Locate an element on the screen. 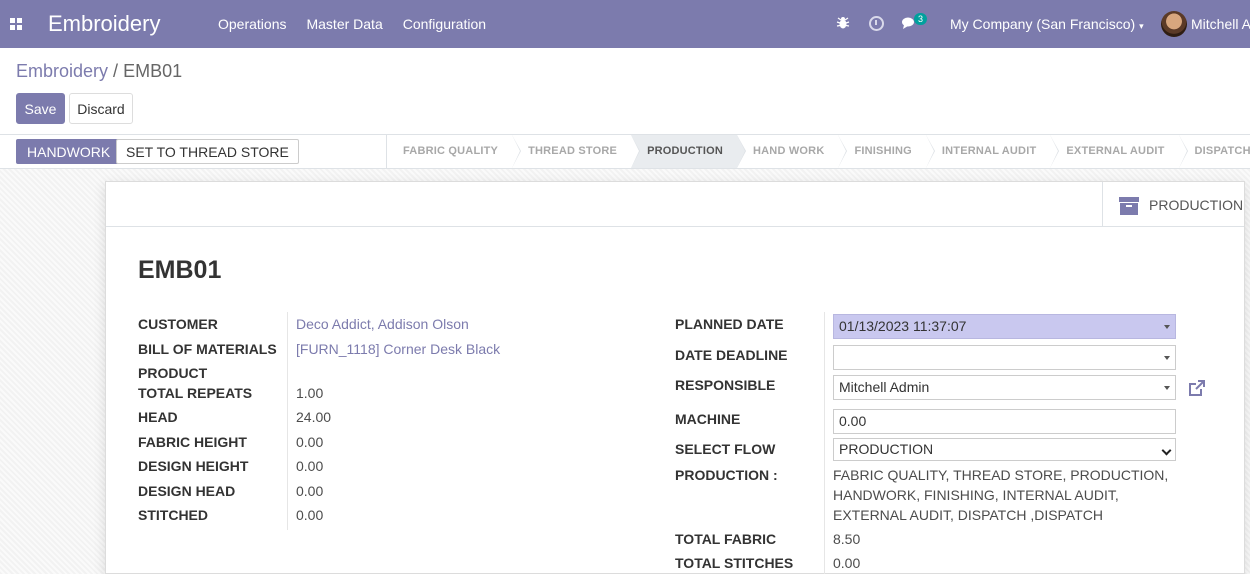  customer-label: CUSTOMER is located at coordinates (178, 324).